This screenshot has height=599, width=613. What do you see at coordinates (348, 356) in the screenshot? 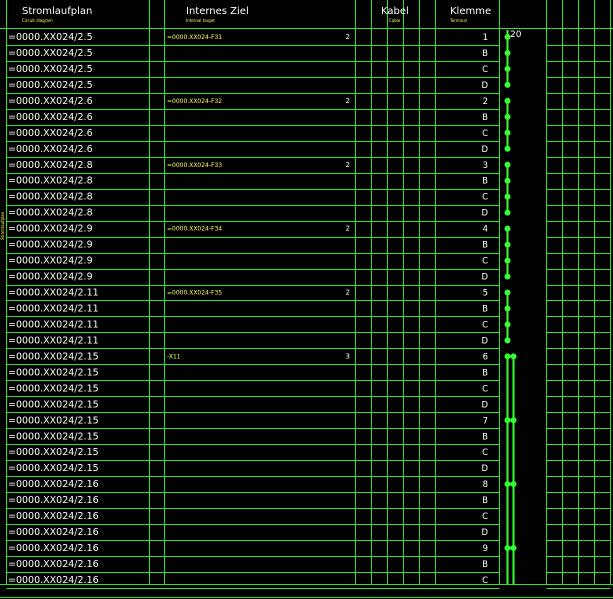
I see `target-count-cell: 3` at bounding box center [348, 356].